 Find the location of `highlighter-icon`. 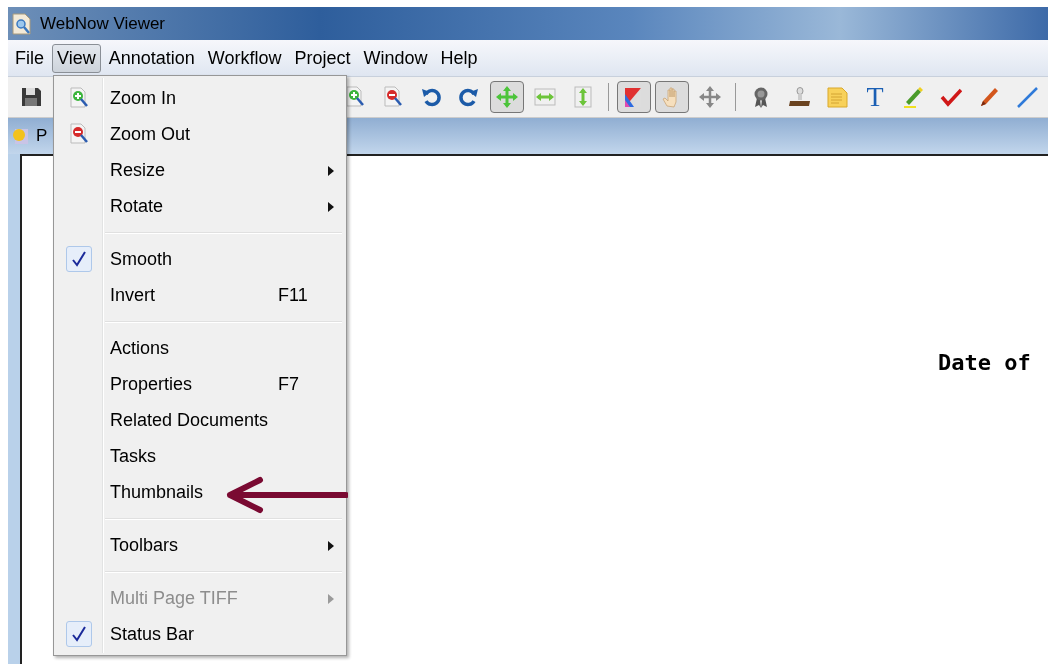

highlighter-icon is located at coordinates (913, 97).